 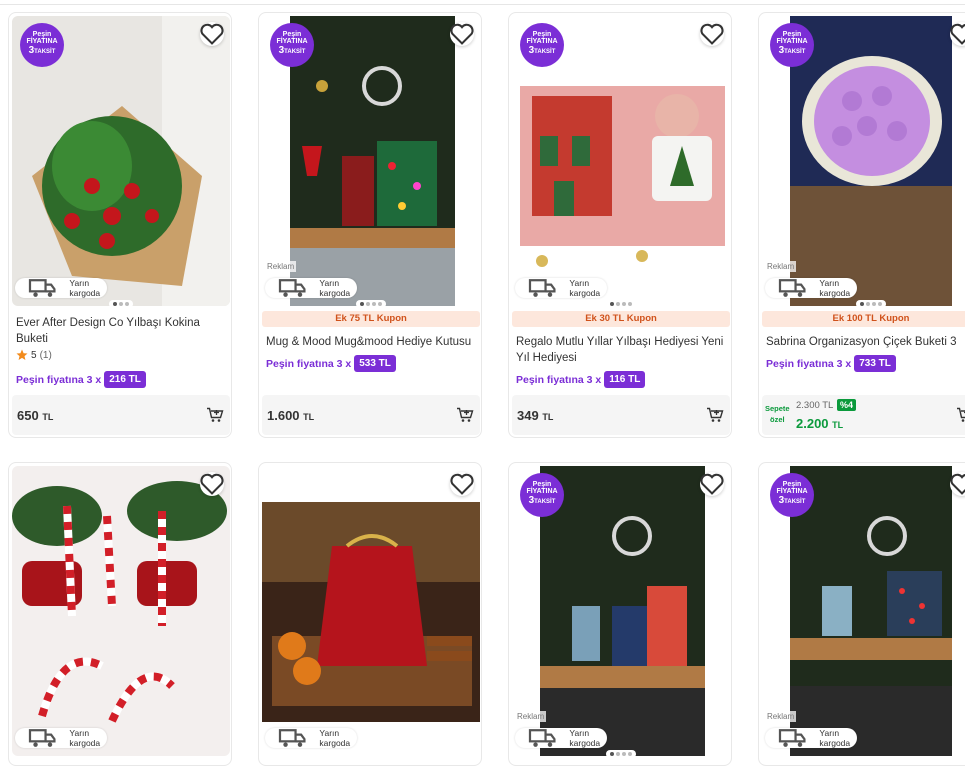 I want to click on price-bar: 349 TL, so click(x=621, y=415).